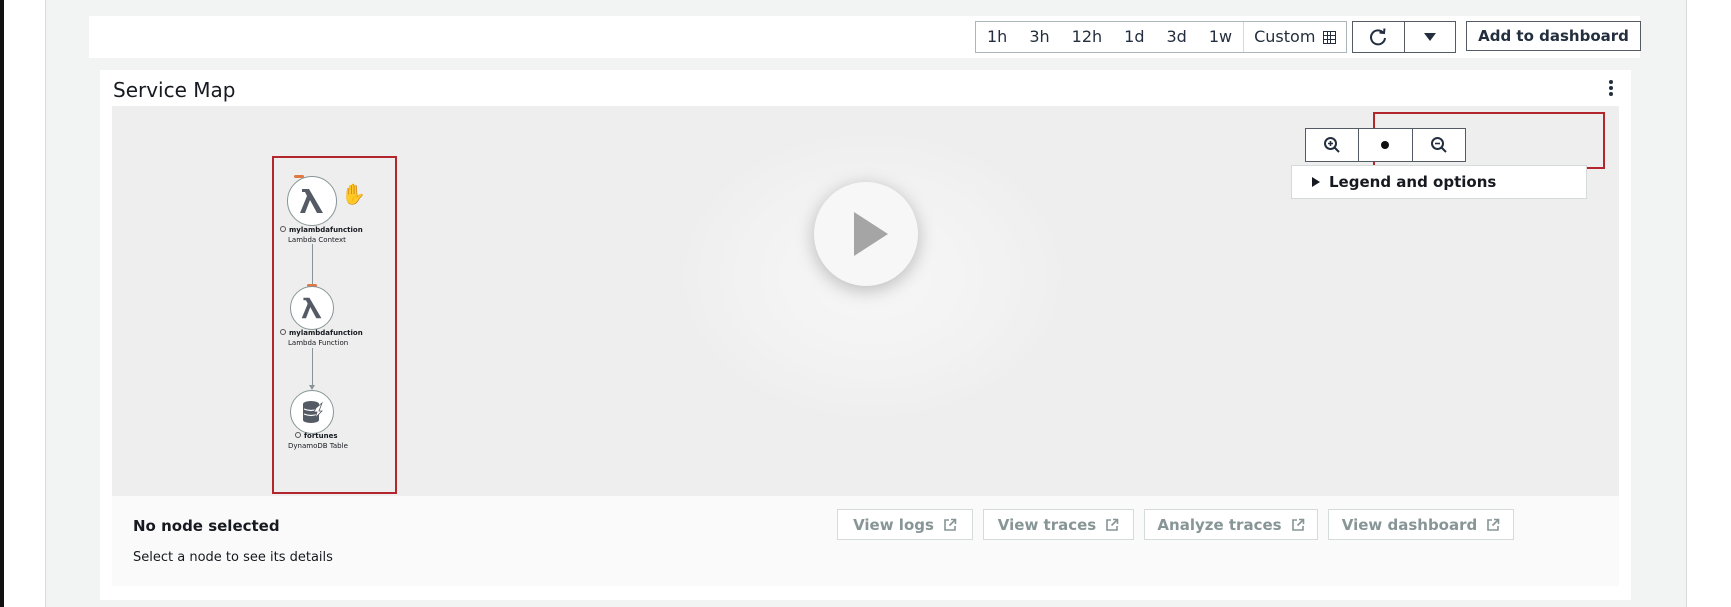 The height and width of the screenshot is (607, 1731). I want to click on zoom-out-icon, so click(1438, 145).